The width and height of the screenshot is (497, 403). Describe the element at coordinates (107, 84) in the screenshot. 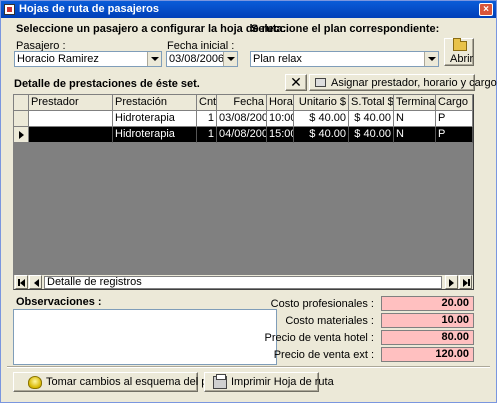

I see `detail-heading: Detalle de prestaciones de éste set.` at that location.